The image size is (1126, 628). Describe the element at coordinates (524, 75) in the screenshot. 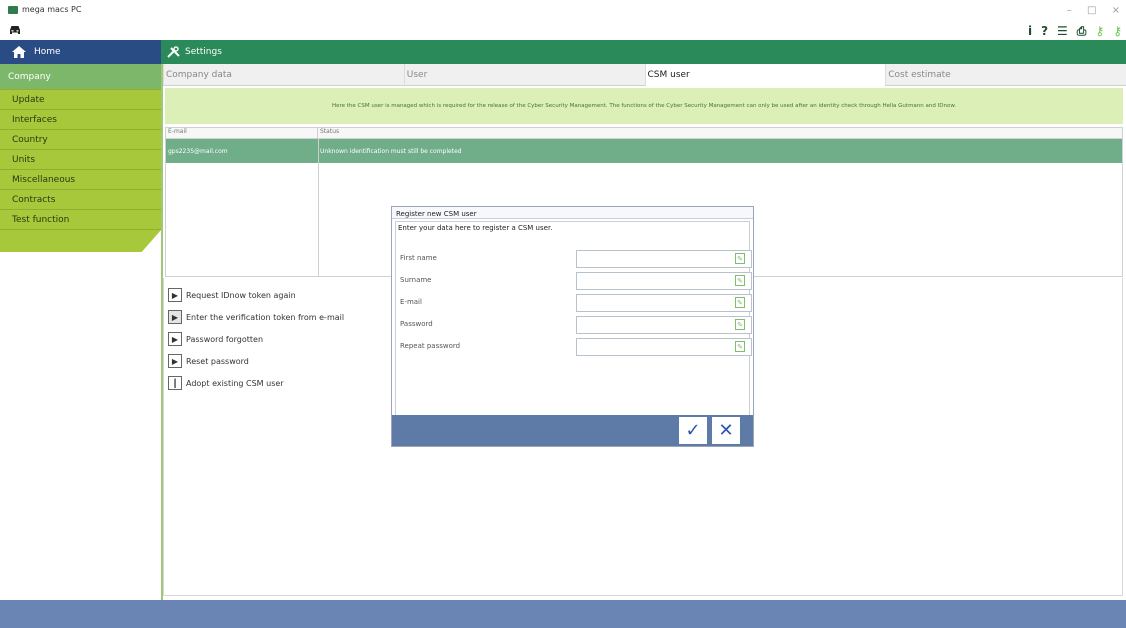

I see `tab-user: User` at that location.